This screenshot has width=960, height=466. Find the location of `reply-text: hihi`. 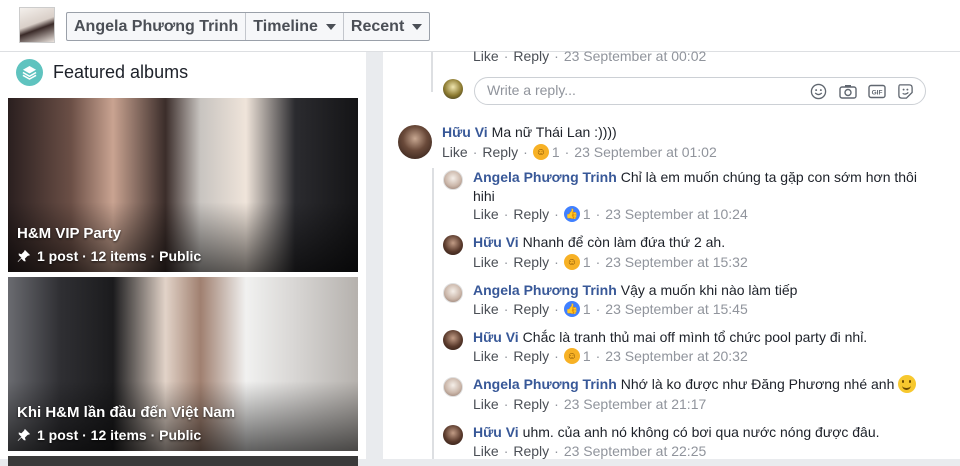

reply-text: hihi is located at coordinates (484, 196).